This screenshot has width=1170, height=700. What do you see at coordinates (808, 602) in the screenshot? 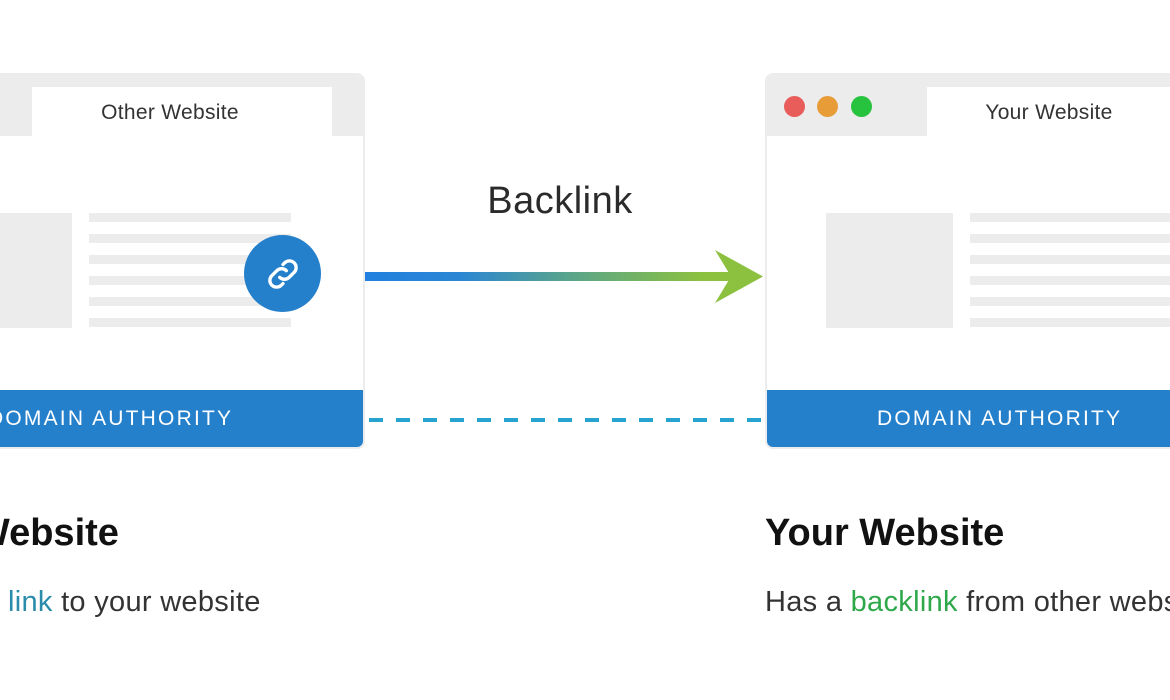
I see `desc-prefix: Has a` at bounding box center [808, 602].